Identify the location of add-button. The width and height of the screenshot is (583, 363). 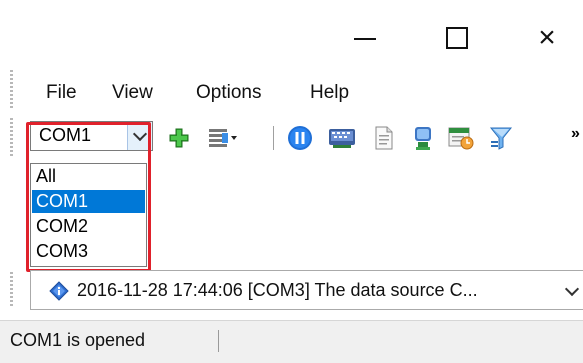
(179, 138).